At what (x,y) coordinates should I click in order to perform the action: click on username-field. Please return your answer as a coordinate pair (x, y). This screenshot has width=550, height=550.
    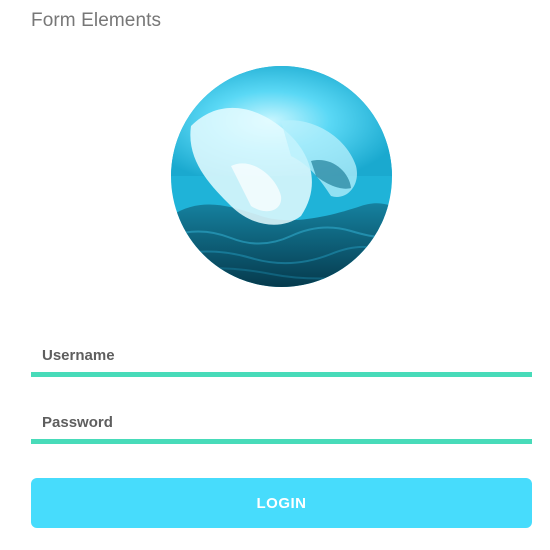
    Looking at the image, I should click on (281, 357).